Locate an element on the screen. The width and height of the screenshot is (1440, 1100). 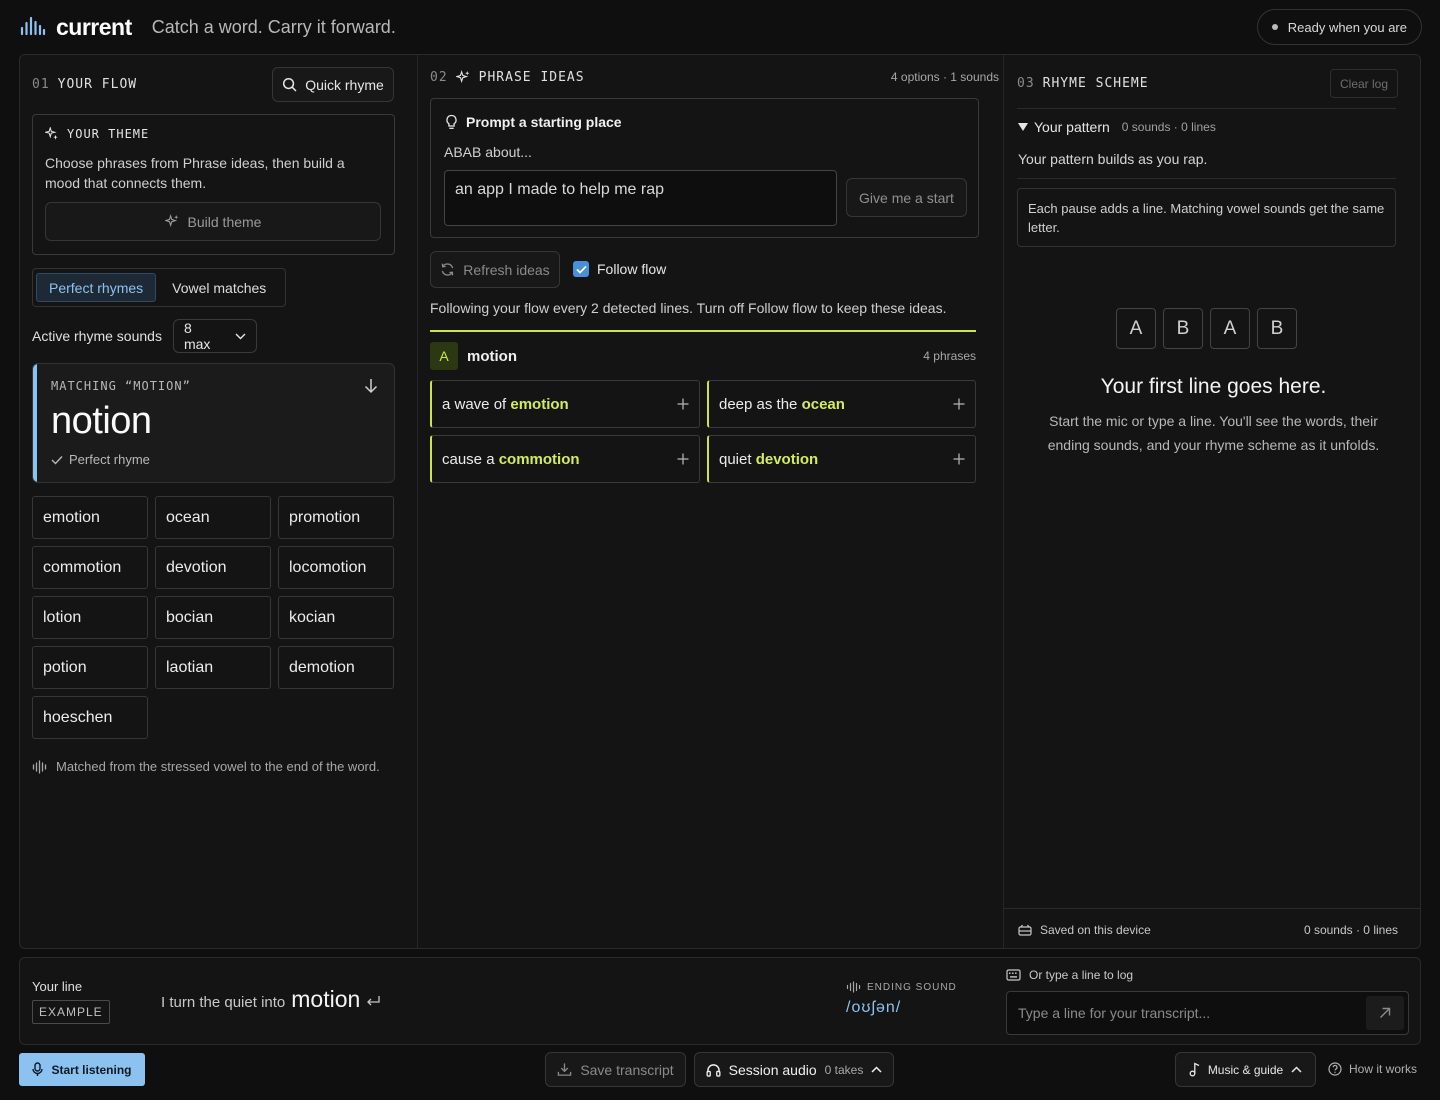
tab-perfect-rhymes: Perfect rhymes is located at coordinates (96, 287).